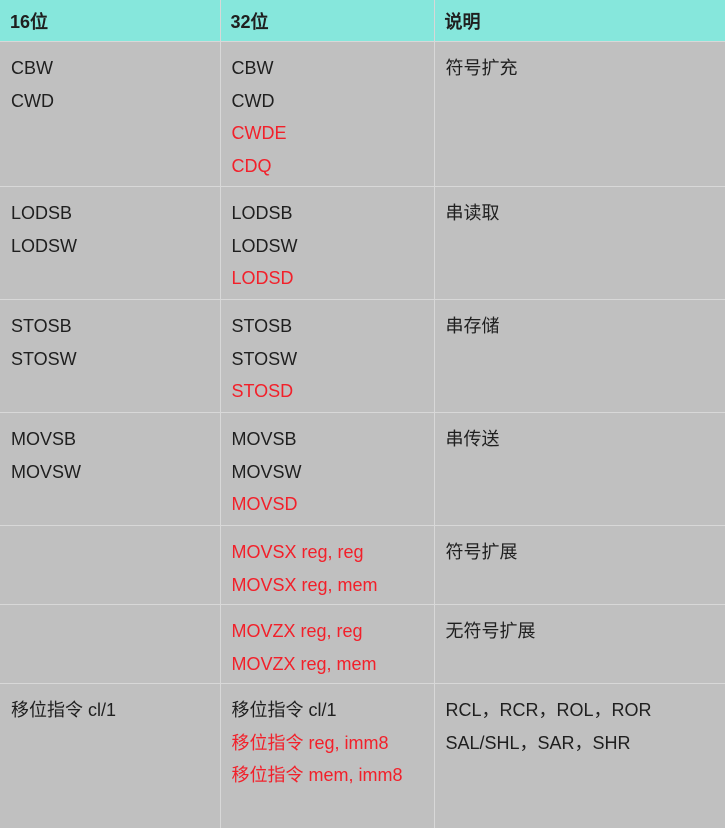 The height and width of the screenshot is (828, 725). Describe the element at coordinates (579, 356) in the screenshot. I see `cell-description: 串存储` at that location.